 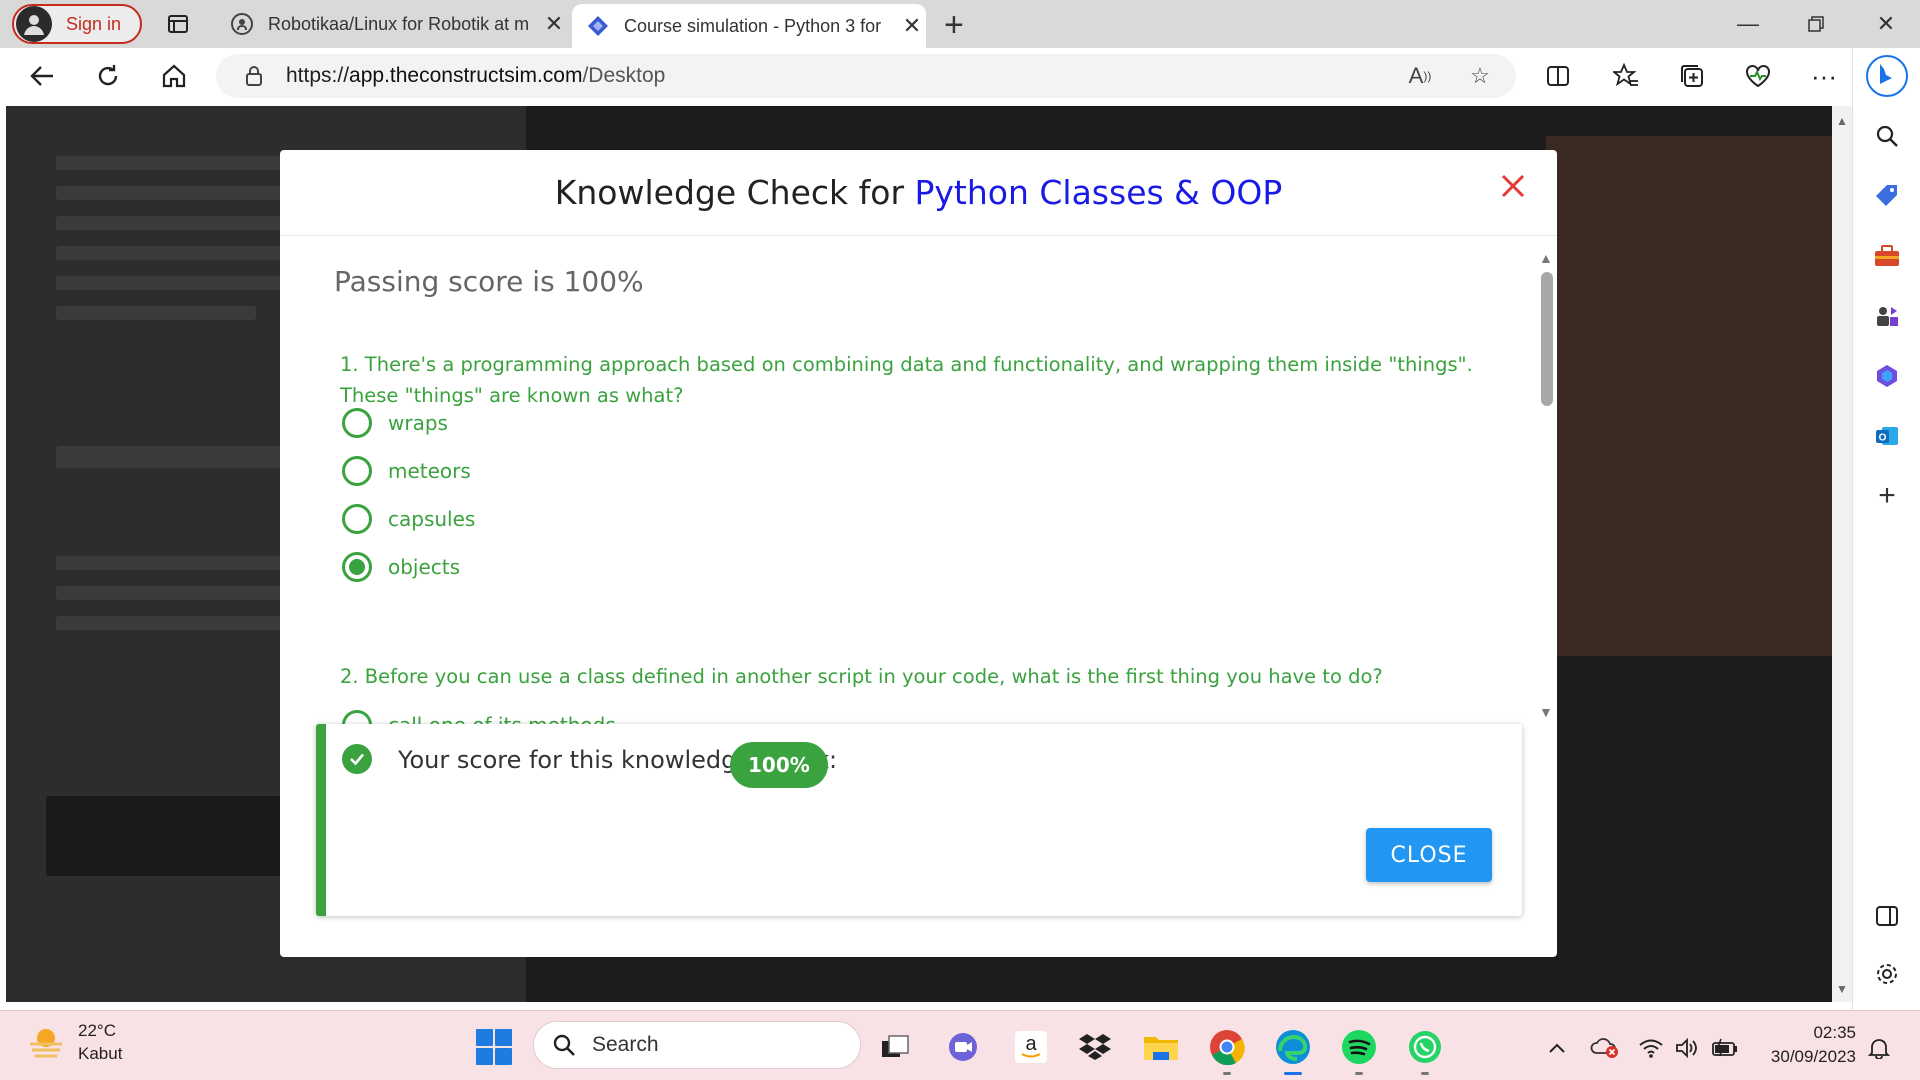 I want to click on modal-close-icon, so click(x=1513, y=186).